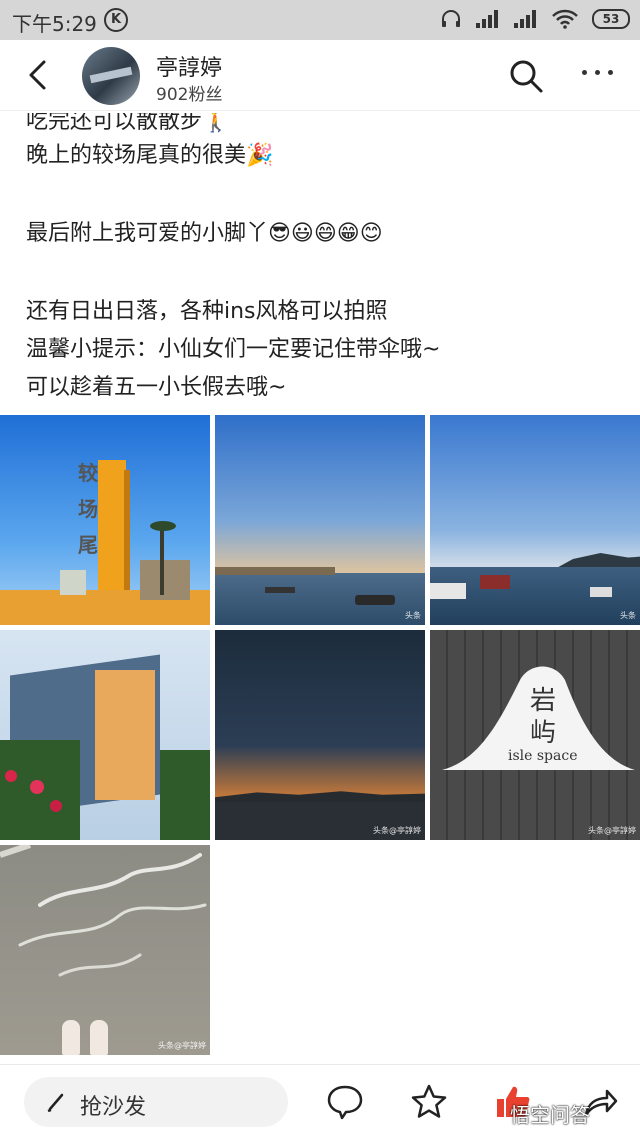 Image resolution: width=640 pixels, height=1139 pixels. What do you see at coordinates (54, 24) in the screenshot?
I see `status-time: 下午5:29` at bounding box center [54, 24].